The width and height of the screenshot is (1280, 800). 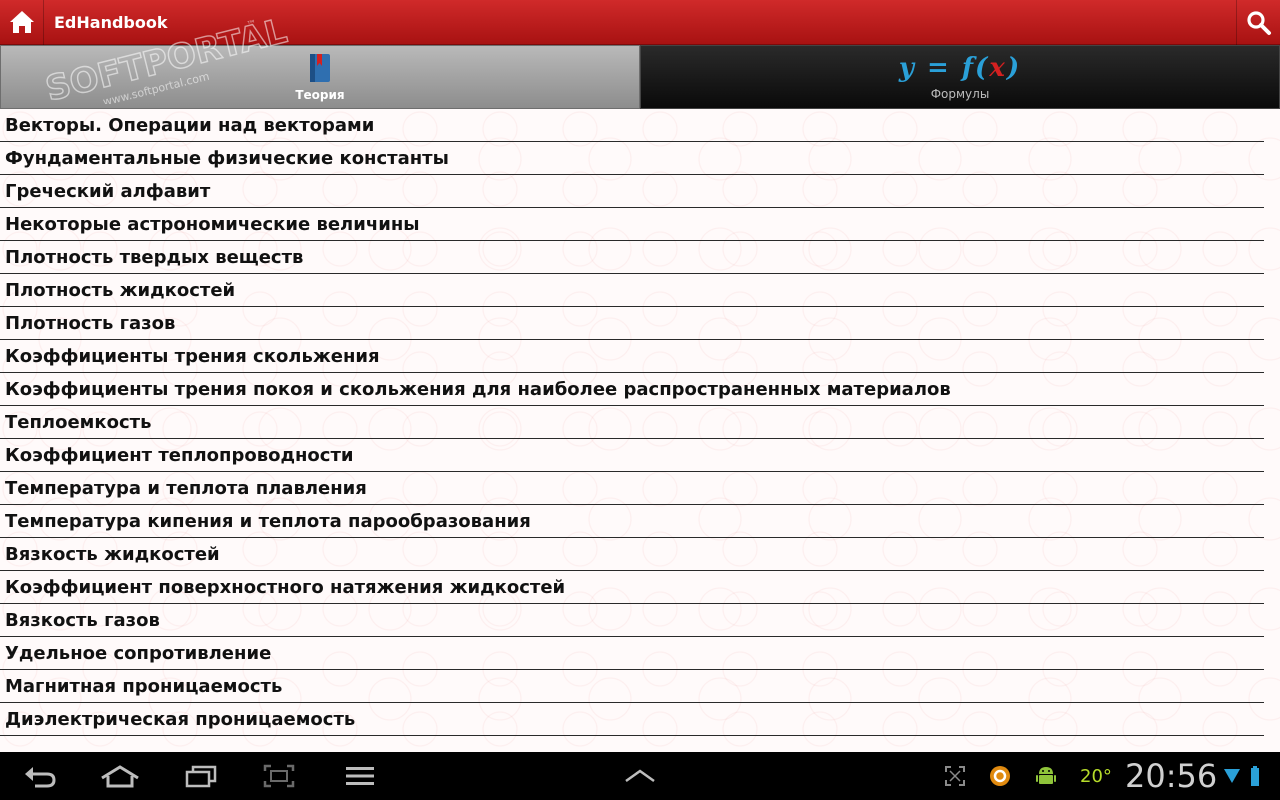 I want to click on chevron-up-icon, so click(x=640, y=776).